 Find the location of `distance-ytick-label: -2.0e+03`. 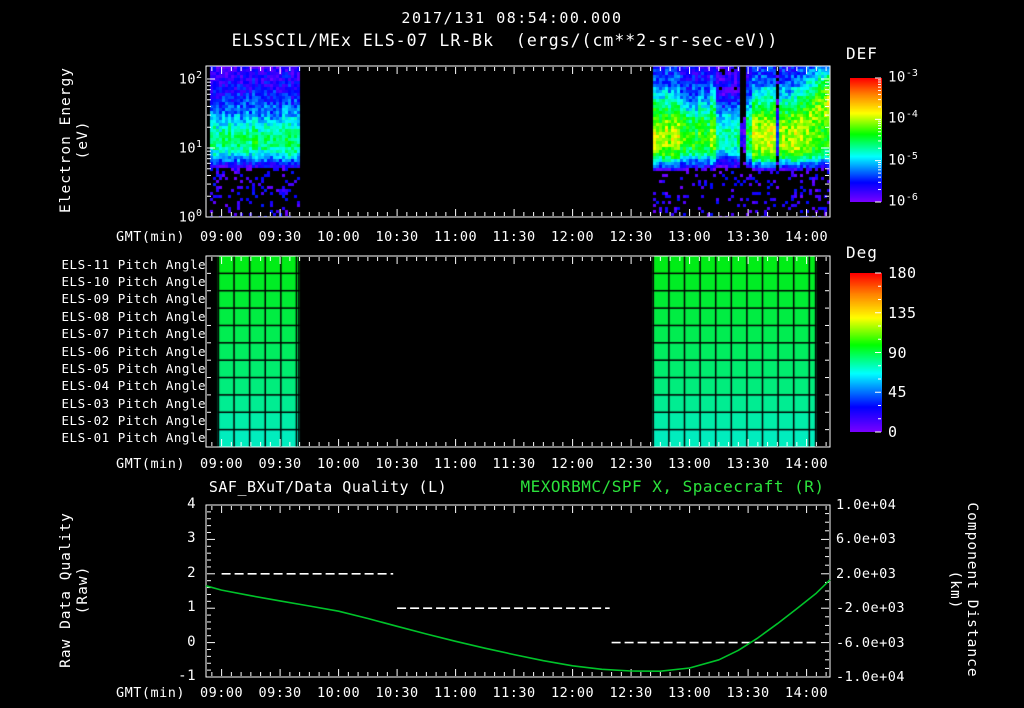

distance-ytick-label: -2.0e+03 is located at coordinates (871, 608).